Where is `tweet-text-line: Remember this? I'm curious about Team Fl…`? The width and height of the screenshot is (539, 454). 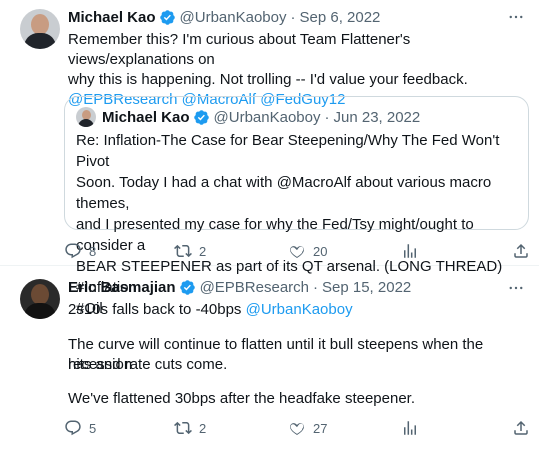
tweet-text-line: Remember this? I'm curious about Team Fl… is located at coordinates (239, 49).